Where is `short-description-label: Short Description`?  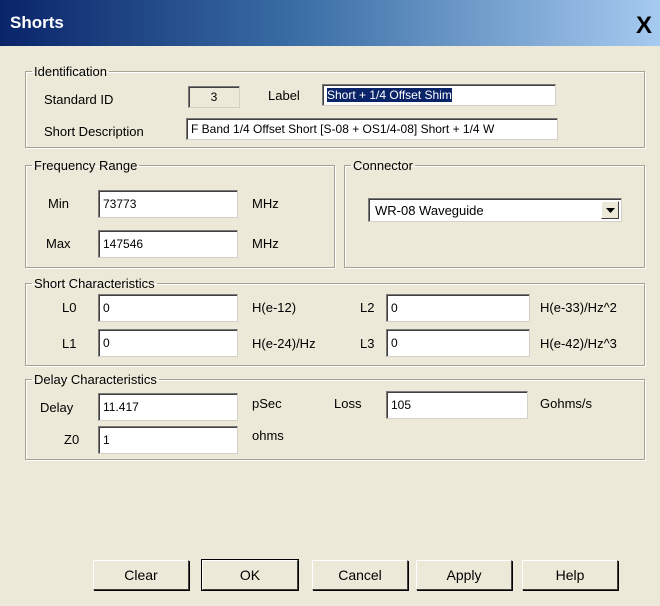
short-description-label: Short Description is located at coordinates (94, 131).